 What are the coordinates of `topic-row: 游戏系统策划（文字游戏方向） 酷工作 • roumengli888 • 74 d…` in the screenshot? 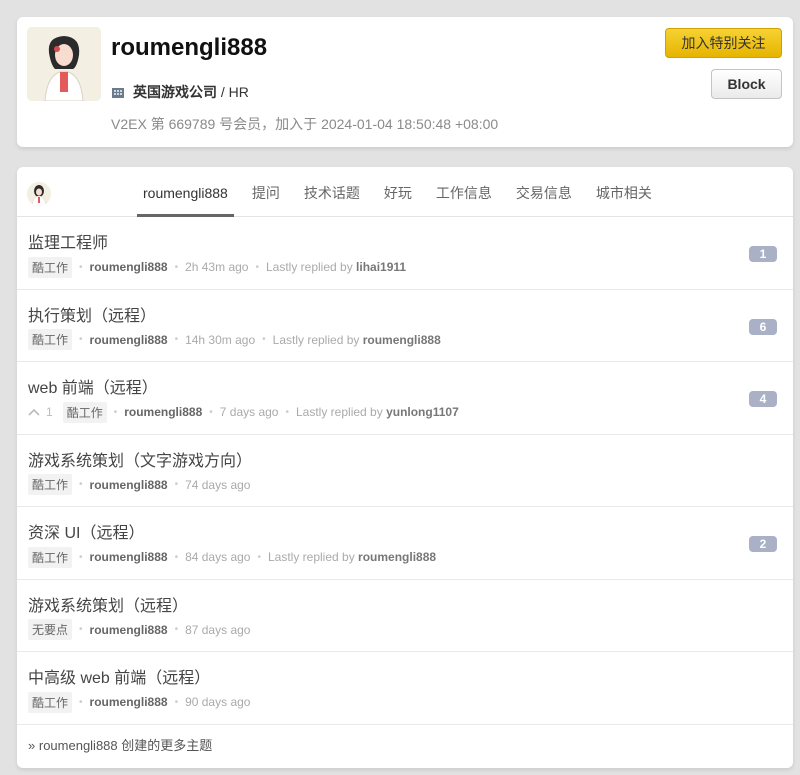 It's located at (405, 471).